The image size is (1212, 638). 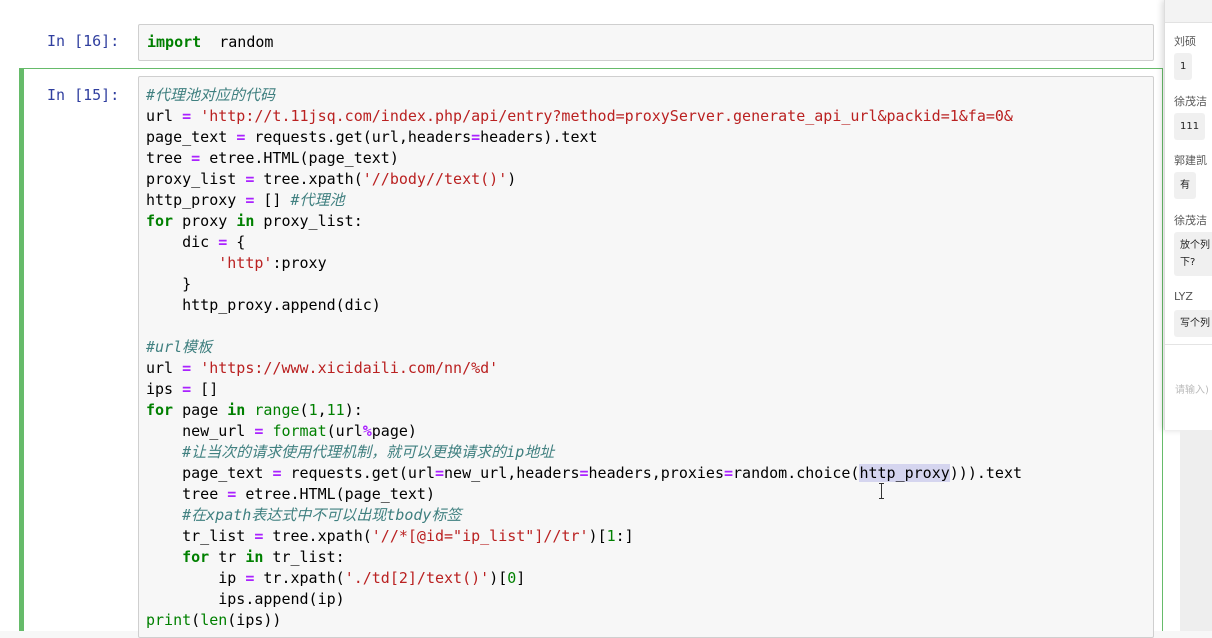 What do you see at coordinates (417, 578) in the screenshot?
I see `code-token: './td[2]/text()'` at bounding box center [417, 578].